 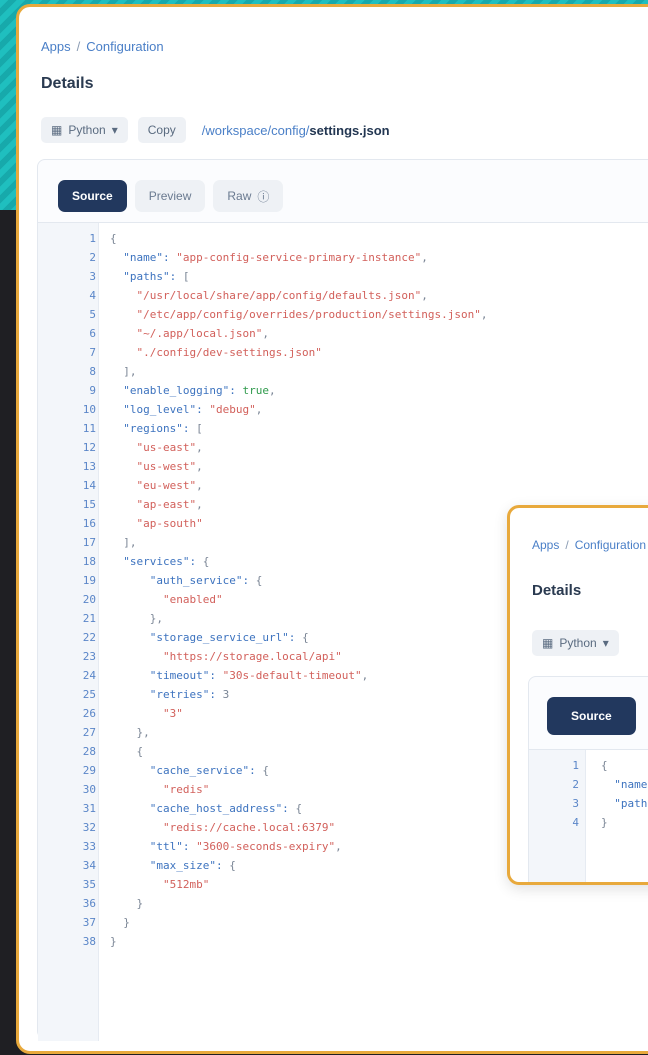 What do you see at coordinates (89, 675) in the screenshot?
I see `line-number: 24` at bounding box center [89, 675].